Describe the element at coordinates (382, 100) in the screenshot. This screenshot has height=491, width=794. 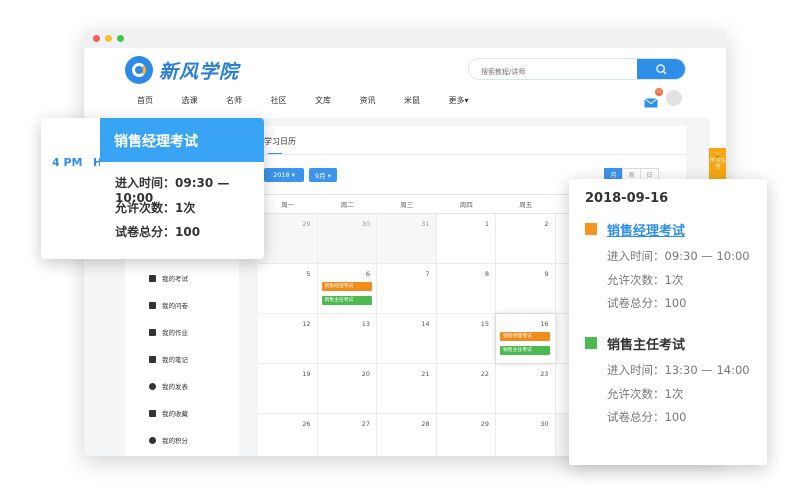
I see `nav-item-news: 资讯` at that location.